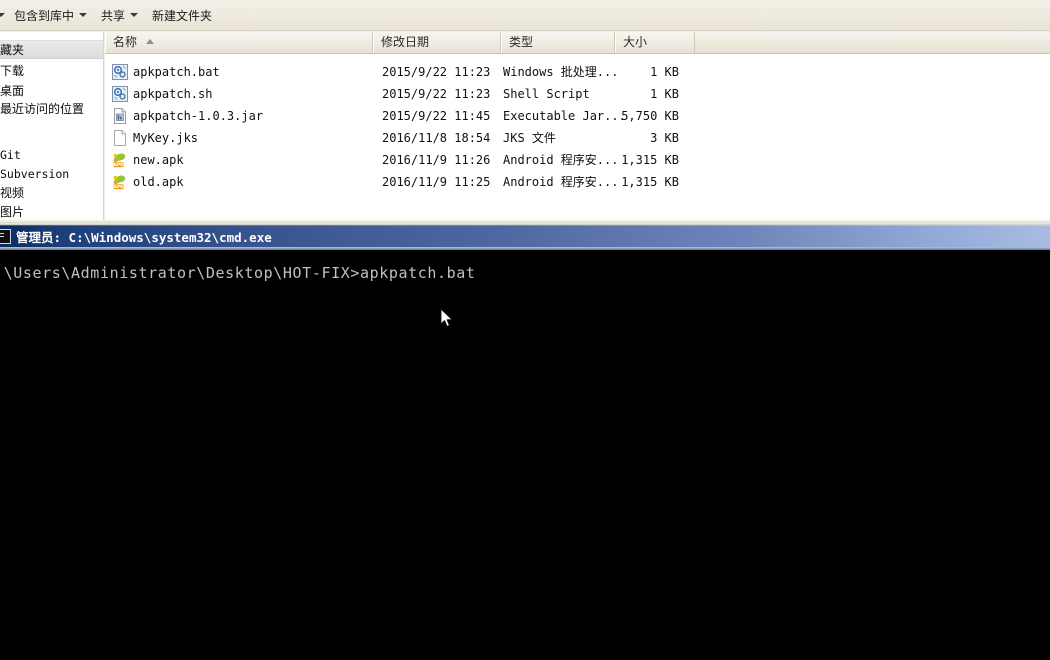 Image resolution: width=1050 pixels, height=660 pixels. I want to click on file-date: 2016/11/8 18:54, so click(436, 138).